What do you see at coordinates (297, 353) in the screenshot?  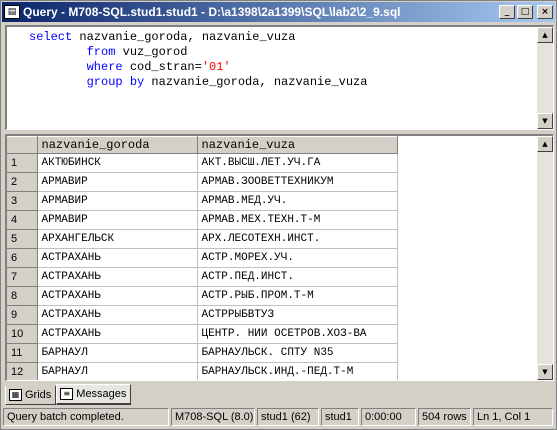 I see `table-cell: БАРНАУЛЬСК. СПТУ N35` at bounding box center [297, 353].